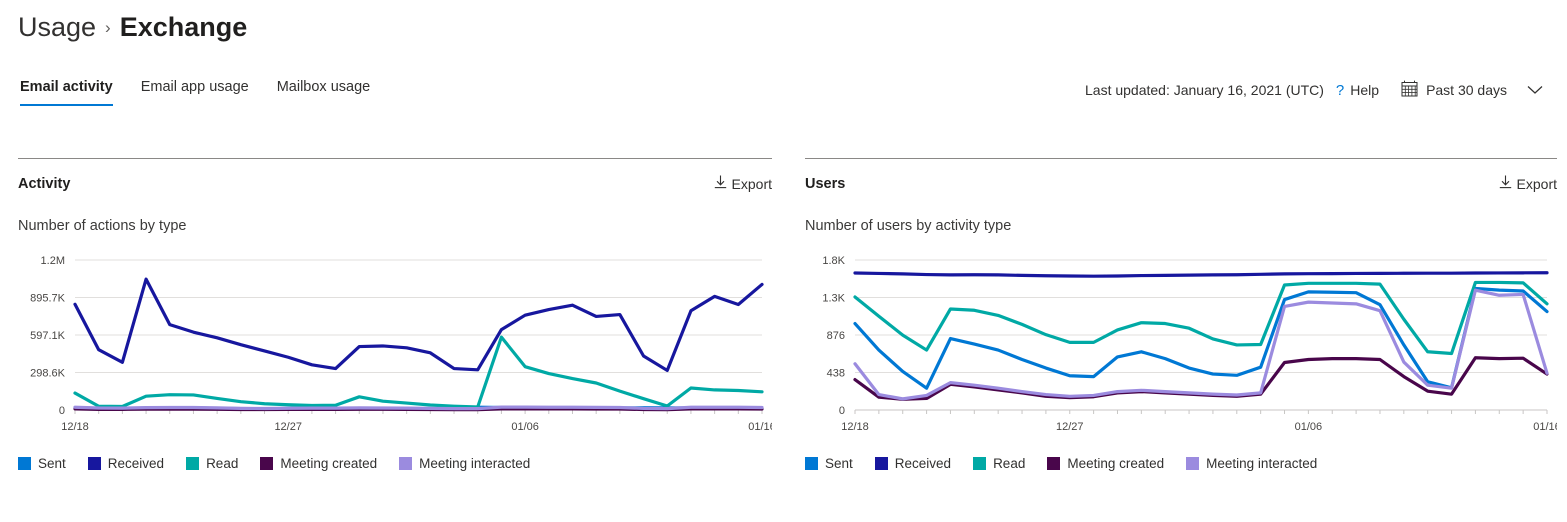  I want to click on help-label: Help, so click(1365, 90).